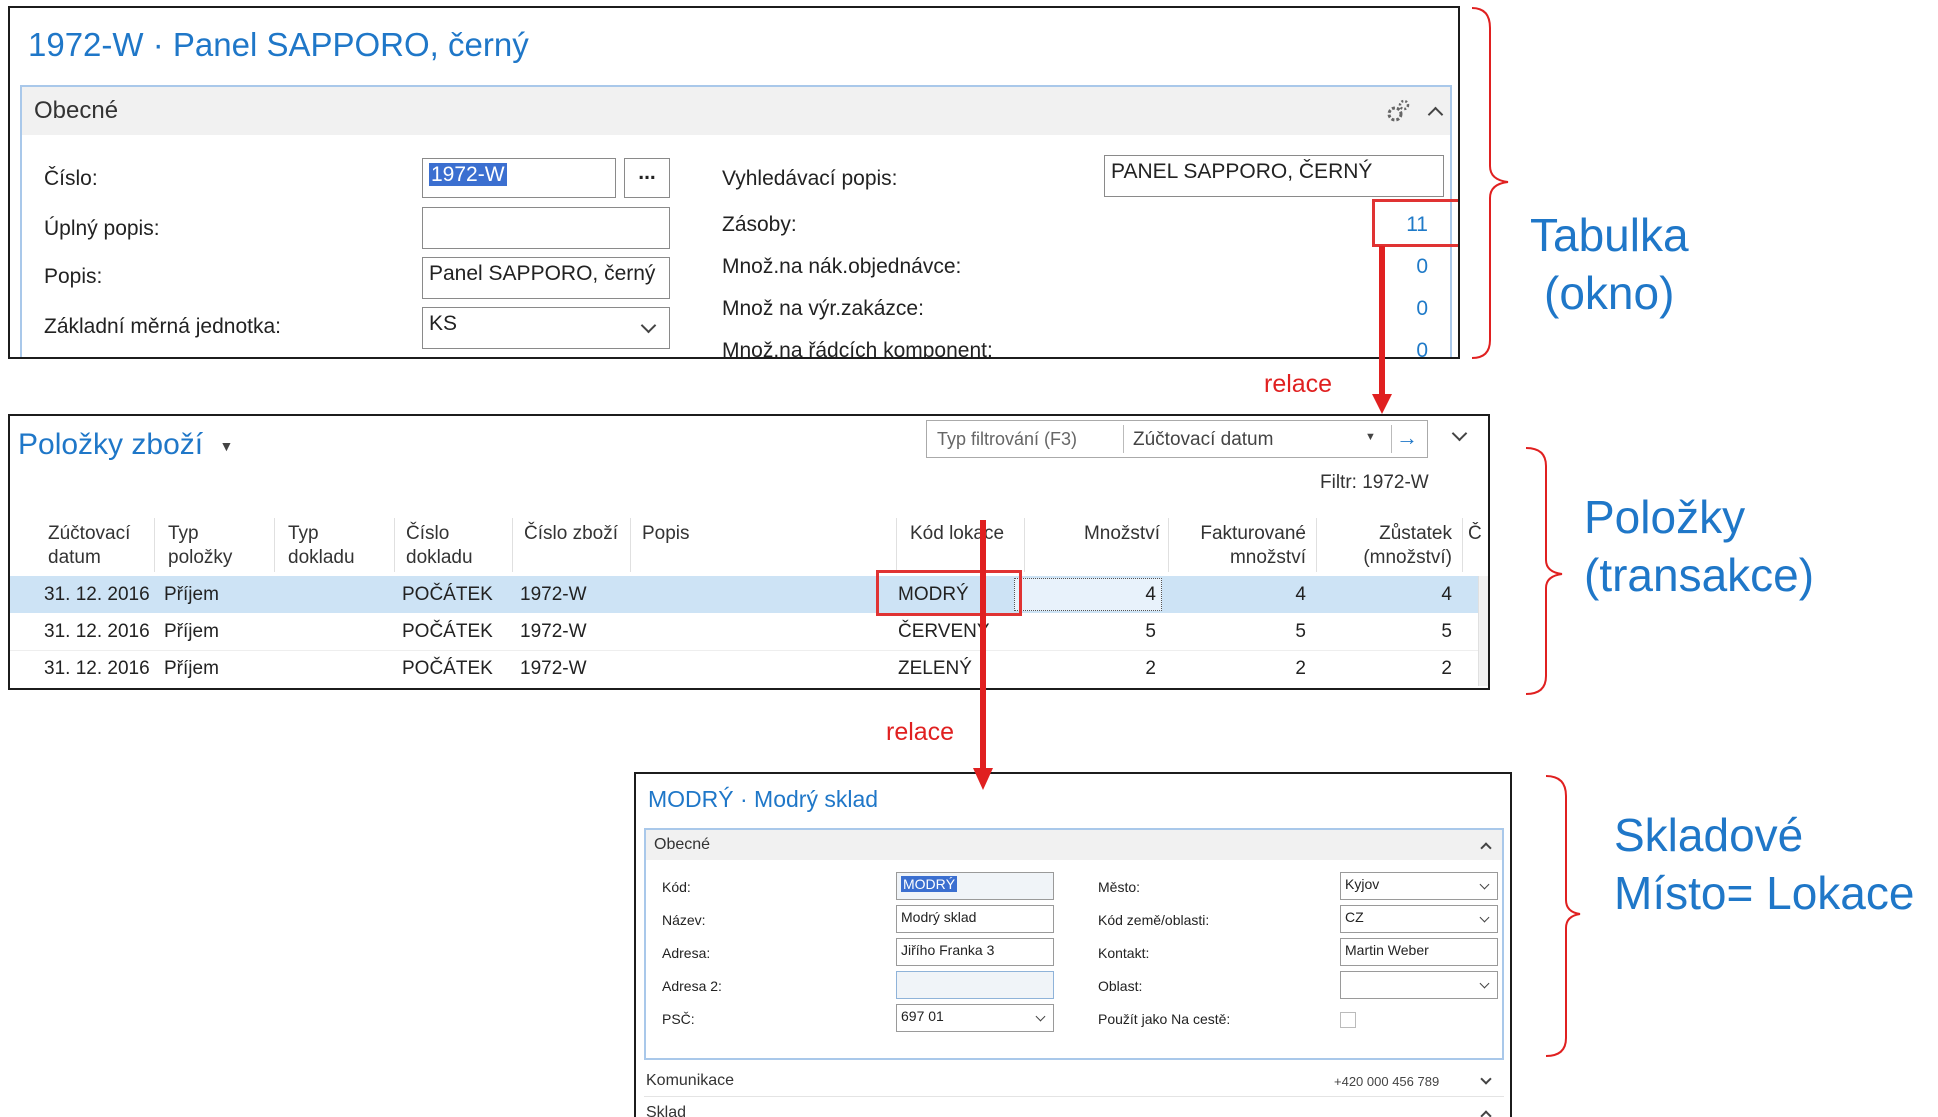 The height and width of the screenshot is (1117, 1938). I want to click on annotation-sklad-line1: Skladové, so click(1709, 835).